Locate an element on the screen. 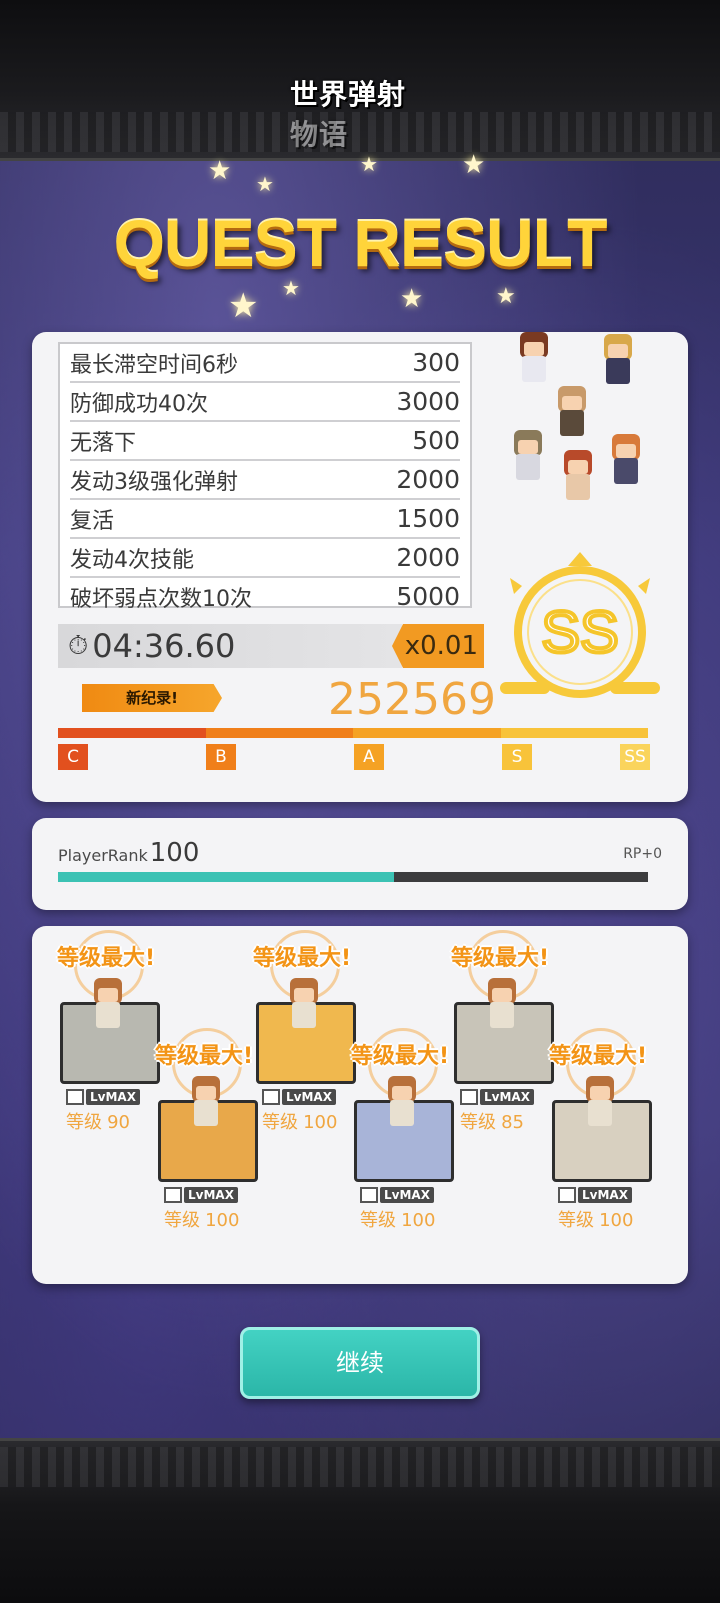 The height and width of the screenshot is (1603, 720). total-score: 252569 is located at coordinates (412, 699).